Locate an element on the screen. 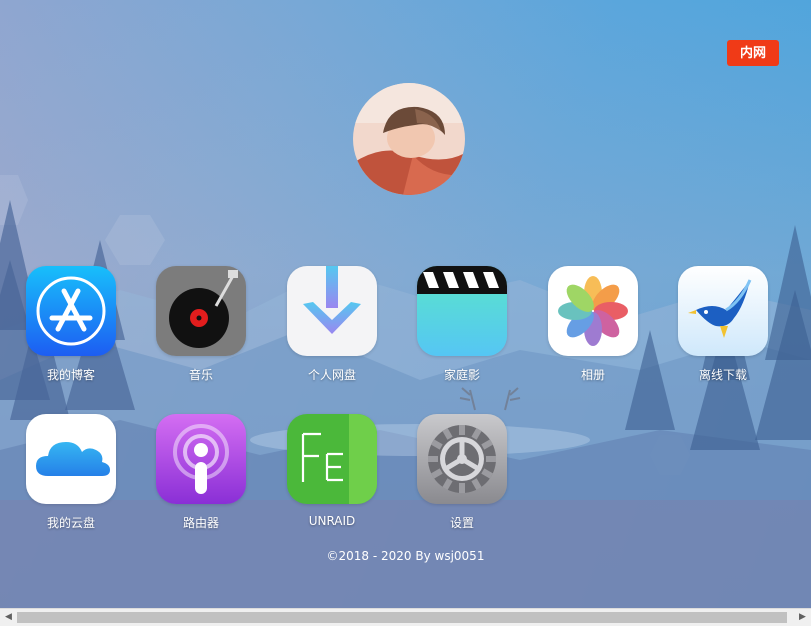  app-home-video: 家庭影 is located at coordinates (462, 328).